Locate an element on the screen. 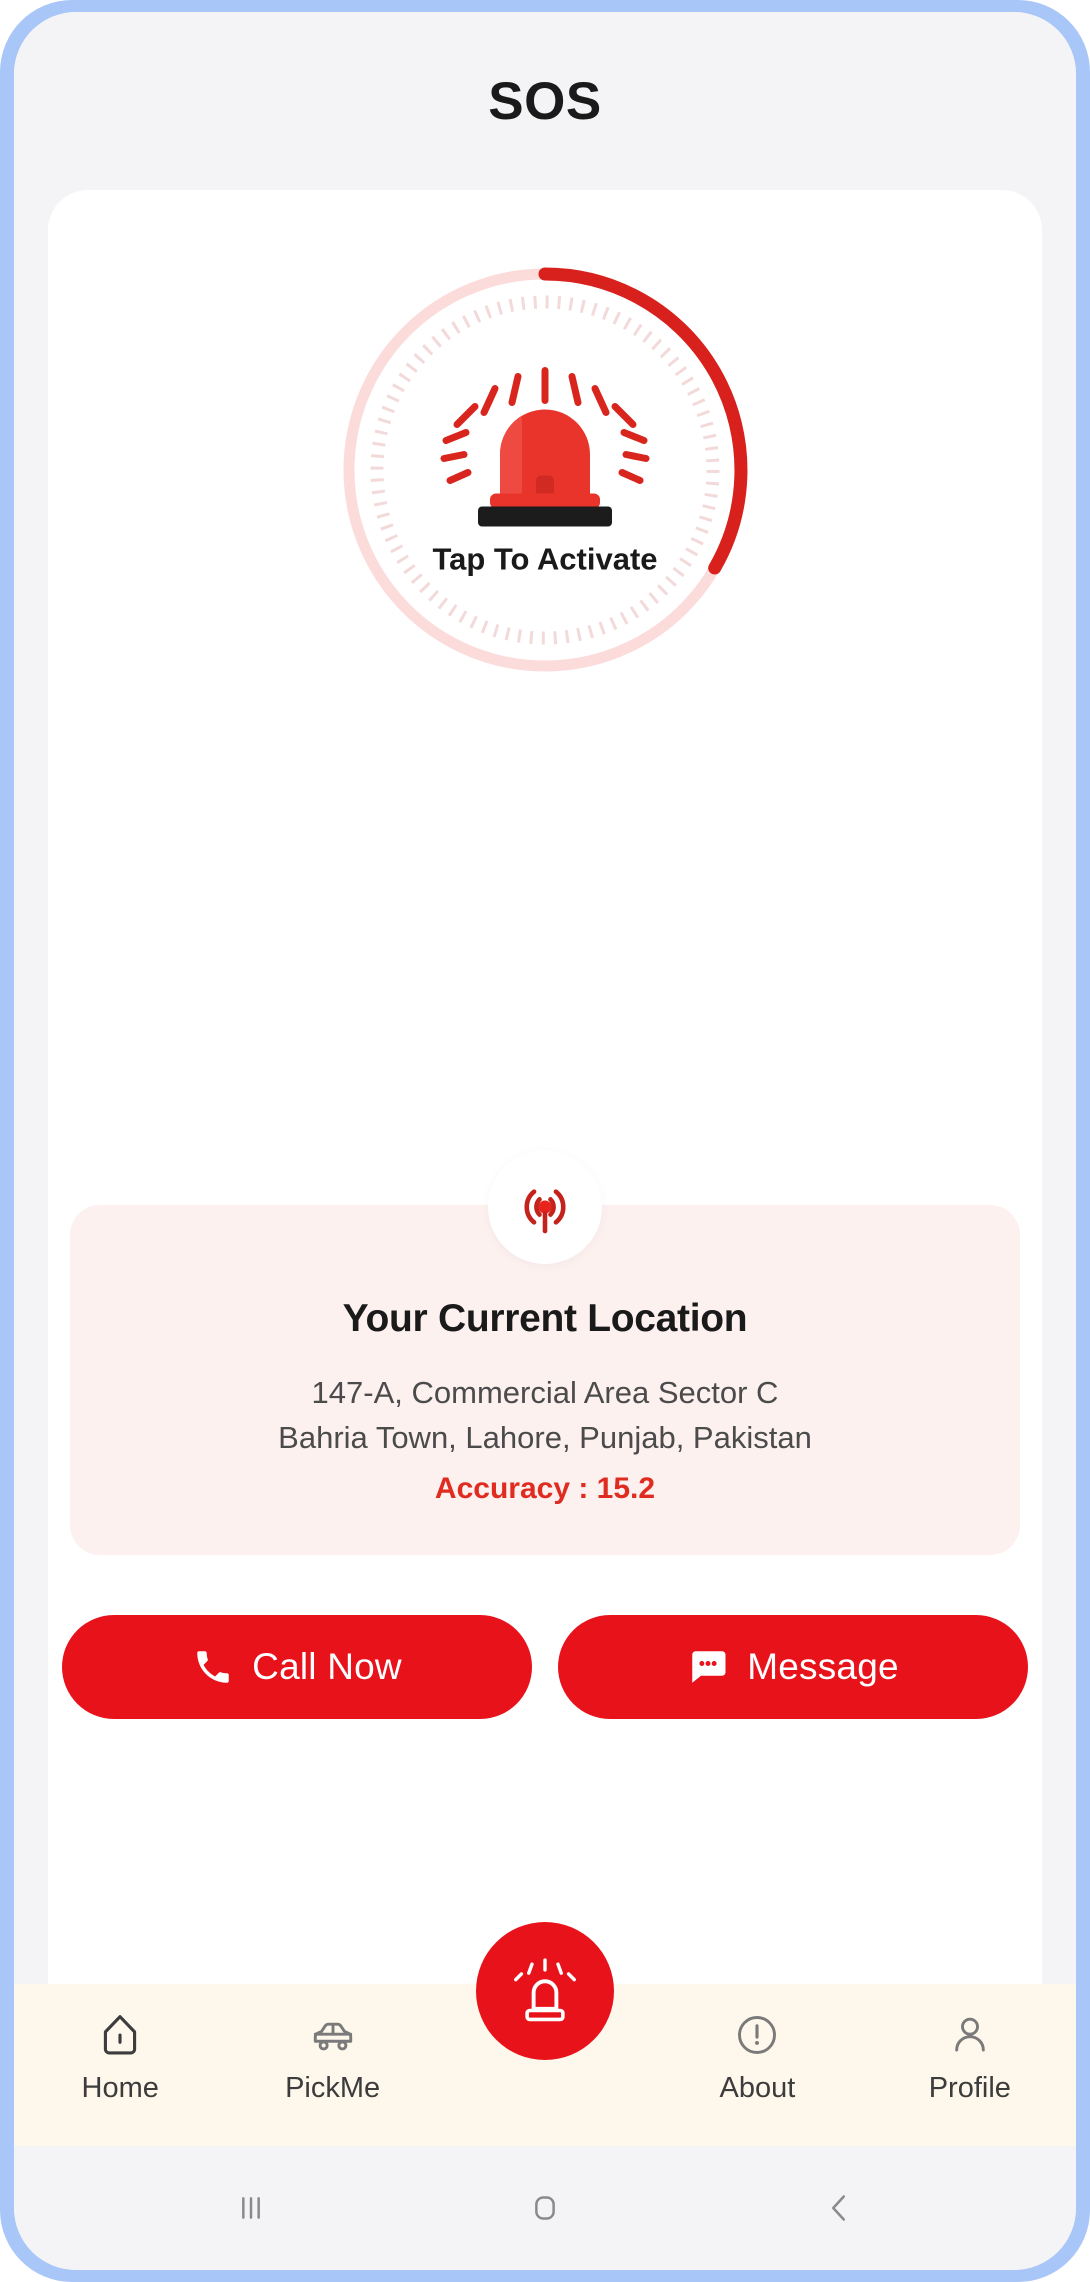  sos-fab-button is located at coordinates (545, 1991).